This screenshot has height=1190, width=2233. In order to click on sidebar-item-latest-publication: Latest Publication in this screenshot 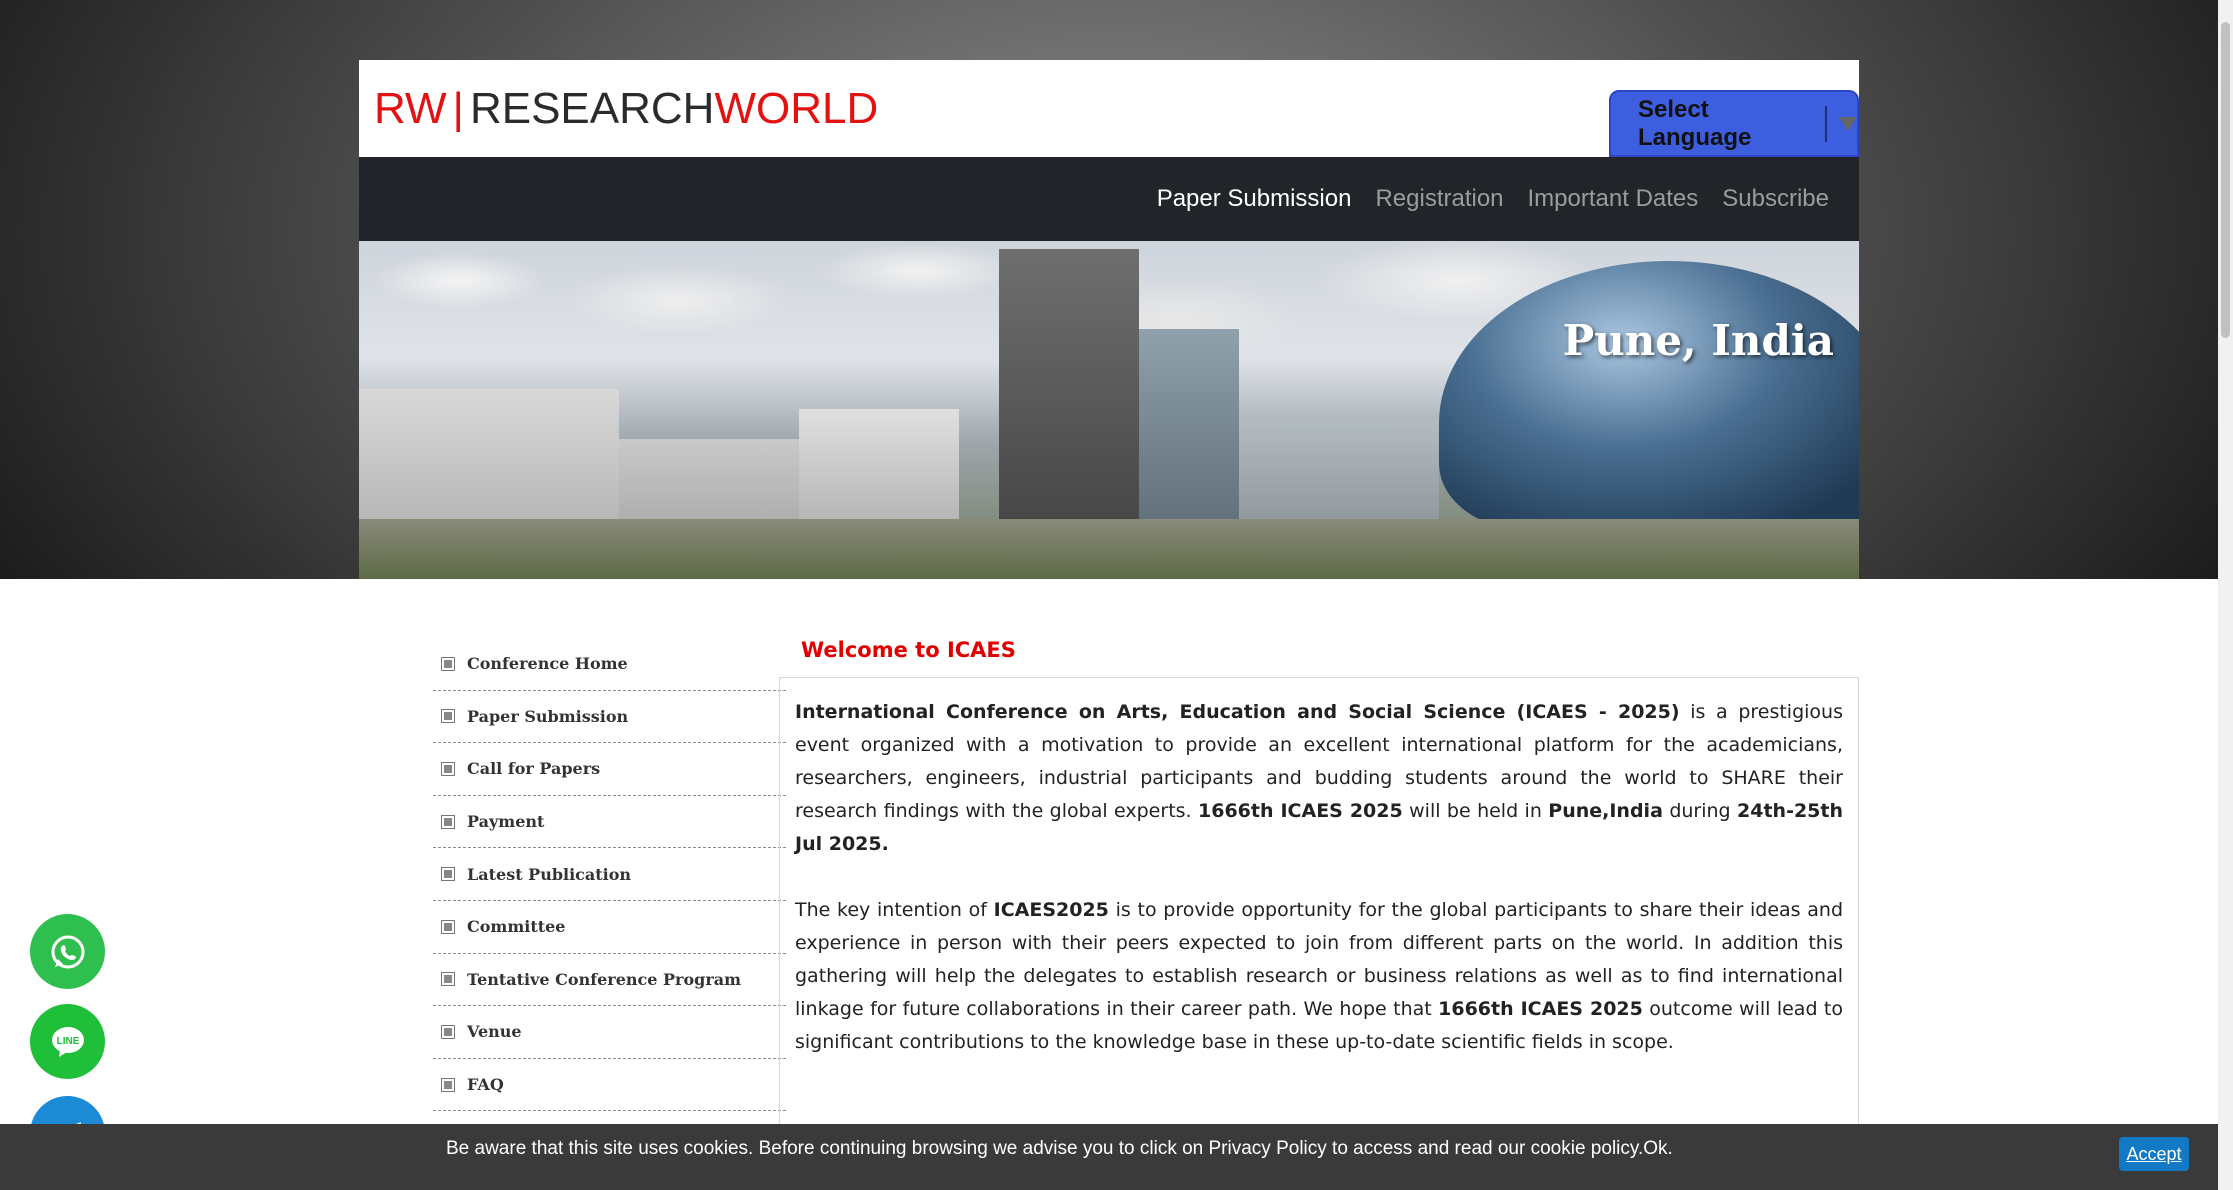, I will do `click(609, 874)`.